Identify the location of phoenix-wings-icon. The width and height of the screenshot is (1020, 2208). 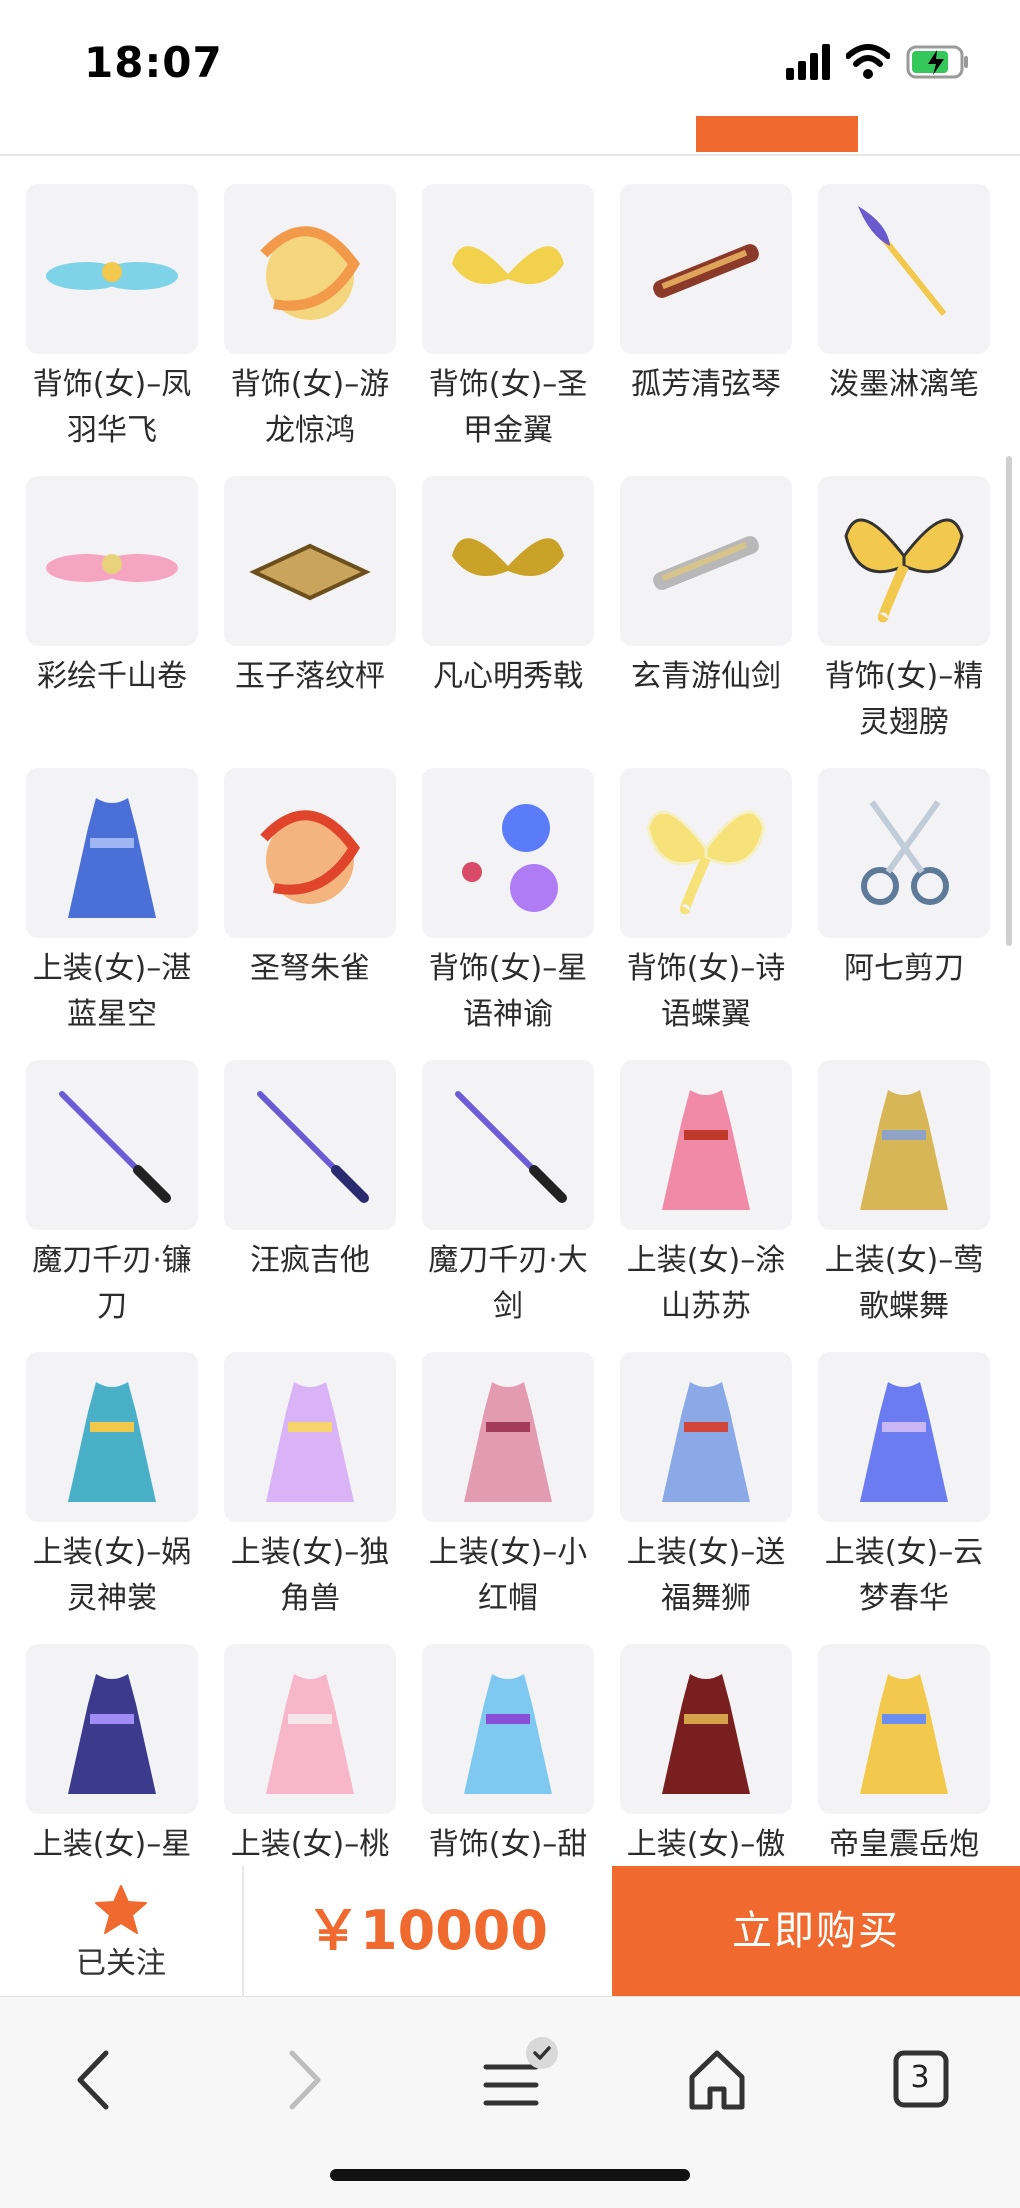
(112, 269).